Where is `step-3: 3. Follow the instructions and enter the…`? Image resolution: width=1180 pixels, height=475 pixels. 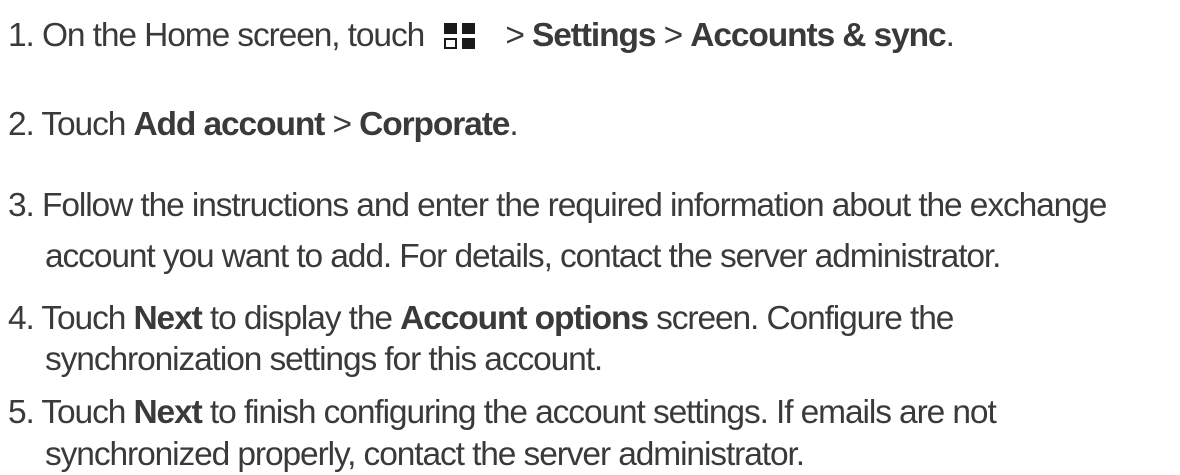 step-3: 3. Follow the instructions and enter the… is located at coordinates (557, 206).